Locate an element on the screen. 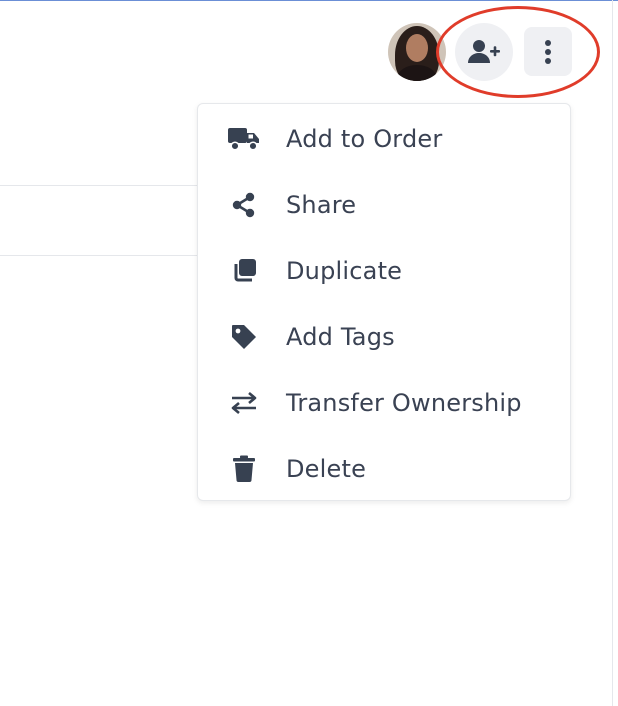 The image size is (618, 706). menu-item-label: Add to Order is located at coordinates (364, 139).